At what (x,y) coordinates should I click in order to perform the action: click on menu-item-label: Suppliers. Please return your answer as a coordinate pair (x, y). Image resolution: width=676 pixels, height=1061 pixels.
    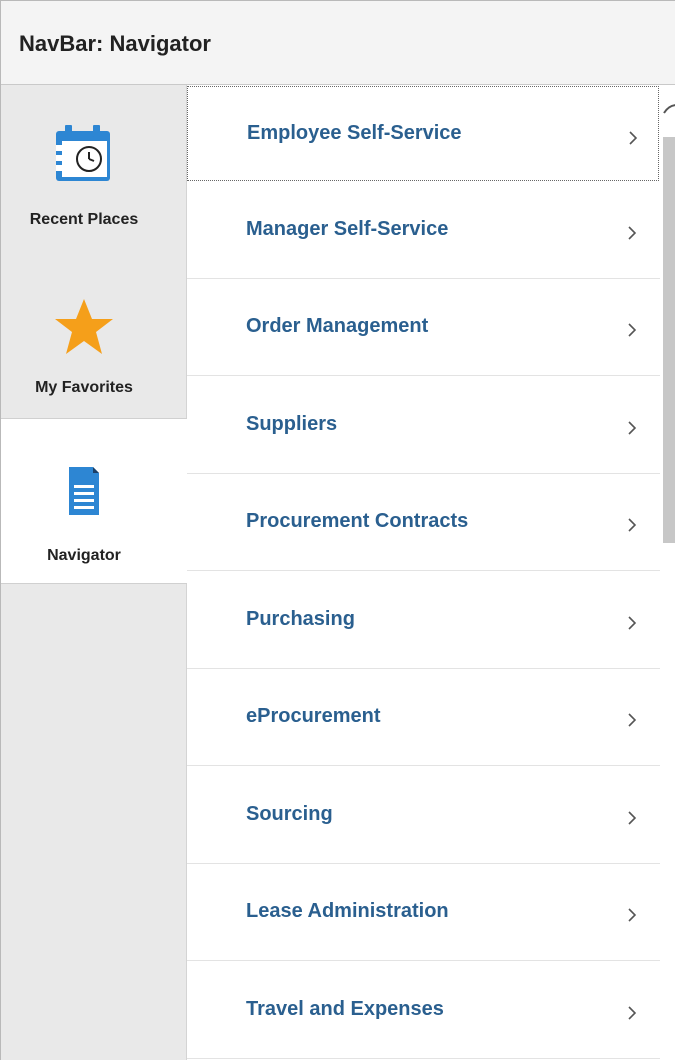
    Looking at the image, I should click on (292, 424).